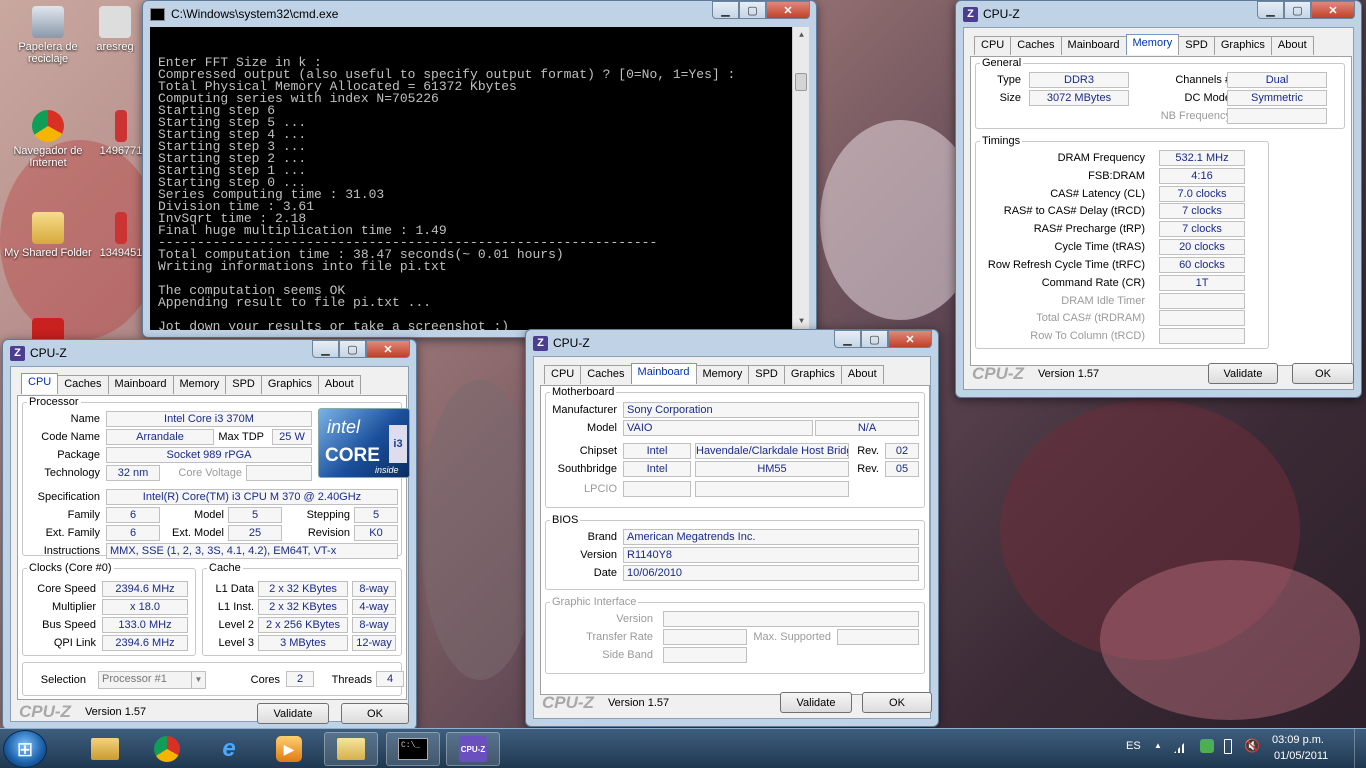 The height and width of the screenshot is (768, 1366). Describe the element at coordinates (252, 497) in the screenshot. I see `specification-value: Intel(R) Core(TM) i3 CPU M 370 @ 2.40GHz` at that location.